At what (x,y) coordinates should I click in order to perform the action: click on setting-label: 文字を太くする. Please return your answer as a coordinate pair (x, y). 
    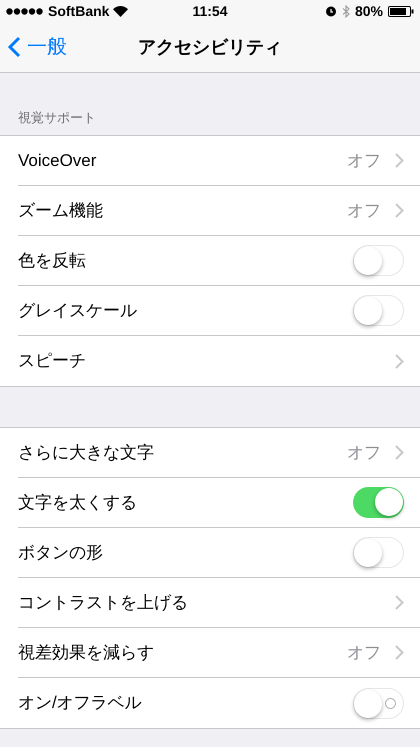
    Looking at the image, I should click on (77, 503).